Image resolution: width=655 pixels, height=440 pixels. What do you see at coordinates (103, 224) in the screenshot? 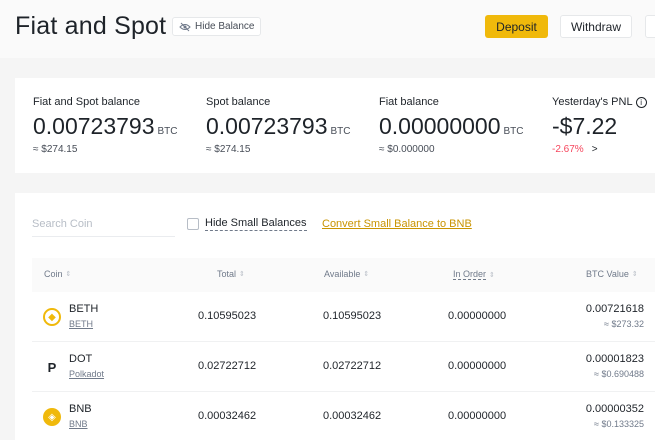
I see `search-coin-input` at bounding box center [103, 224].